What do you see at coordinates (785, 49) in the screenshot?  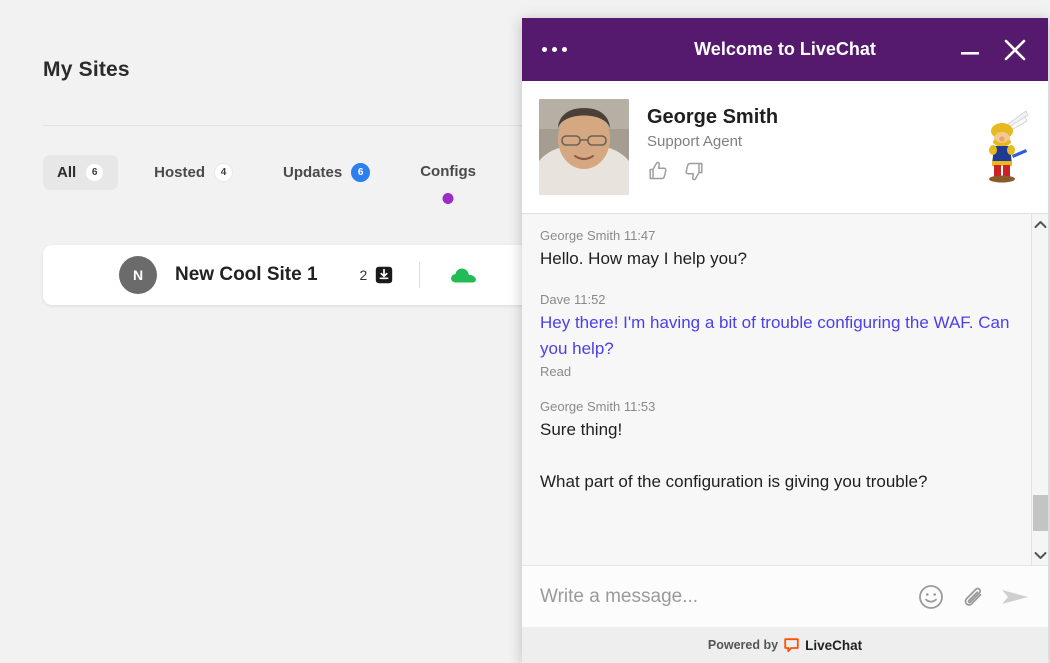 I see `chat-titlebar: Welcome to LiveChat` at bounding box center [785, 49].